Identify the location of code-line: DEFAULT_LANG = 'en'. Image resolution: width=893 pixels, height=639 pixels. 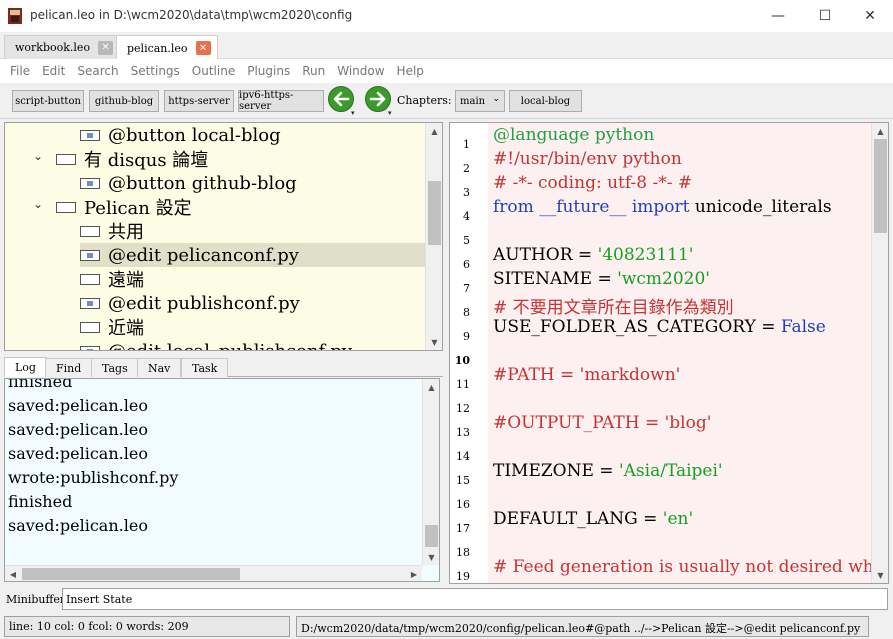
(593, 519).